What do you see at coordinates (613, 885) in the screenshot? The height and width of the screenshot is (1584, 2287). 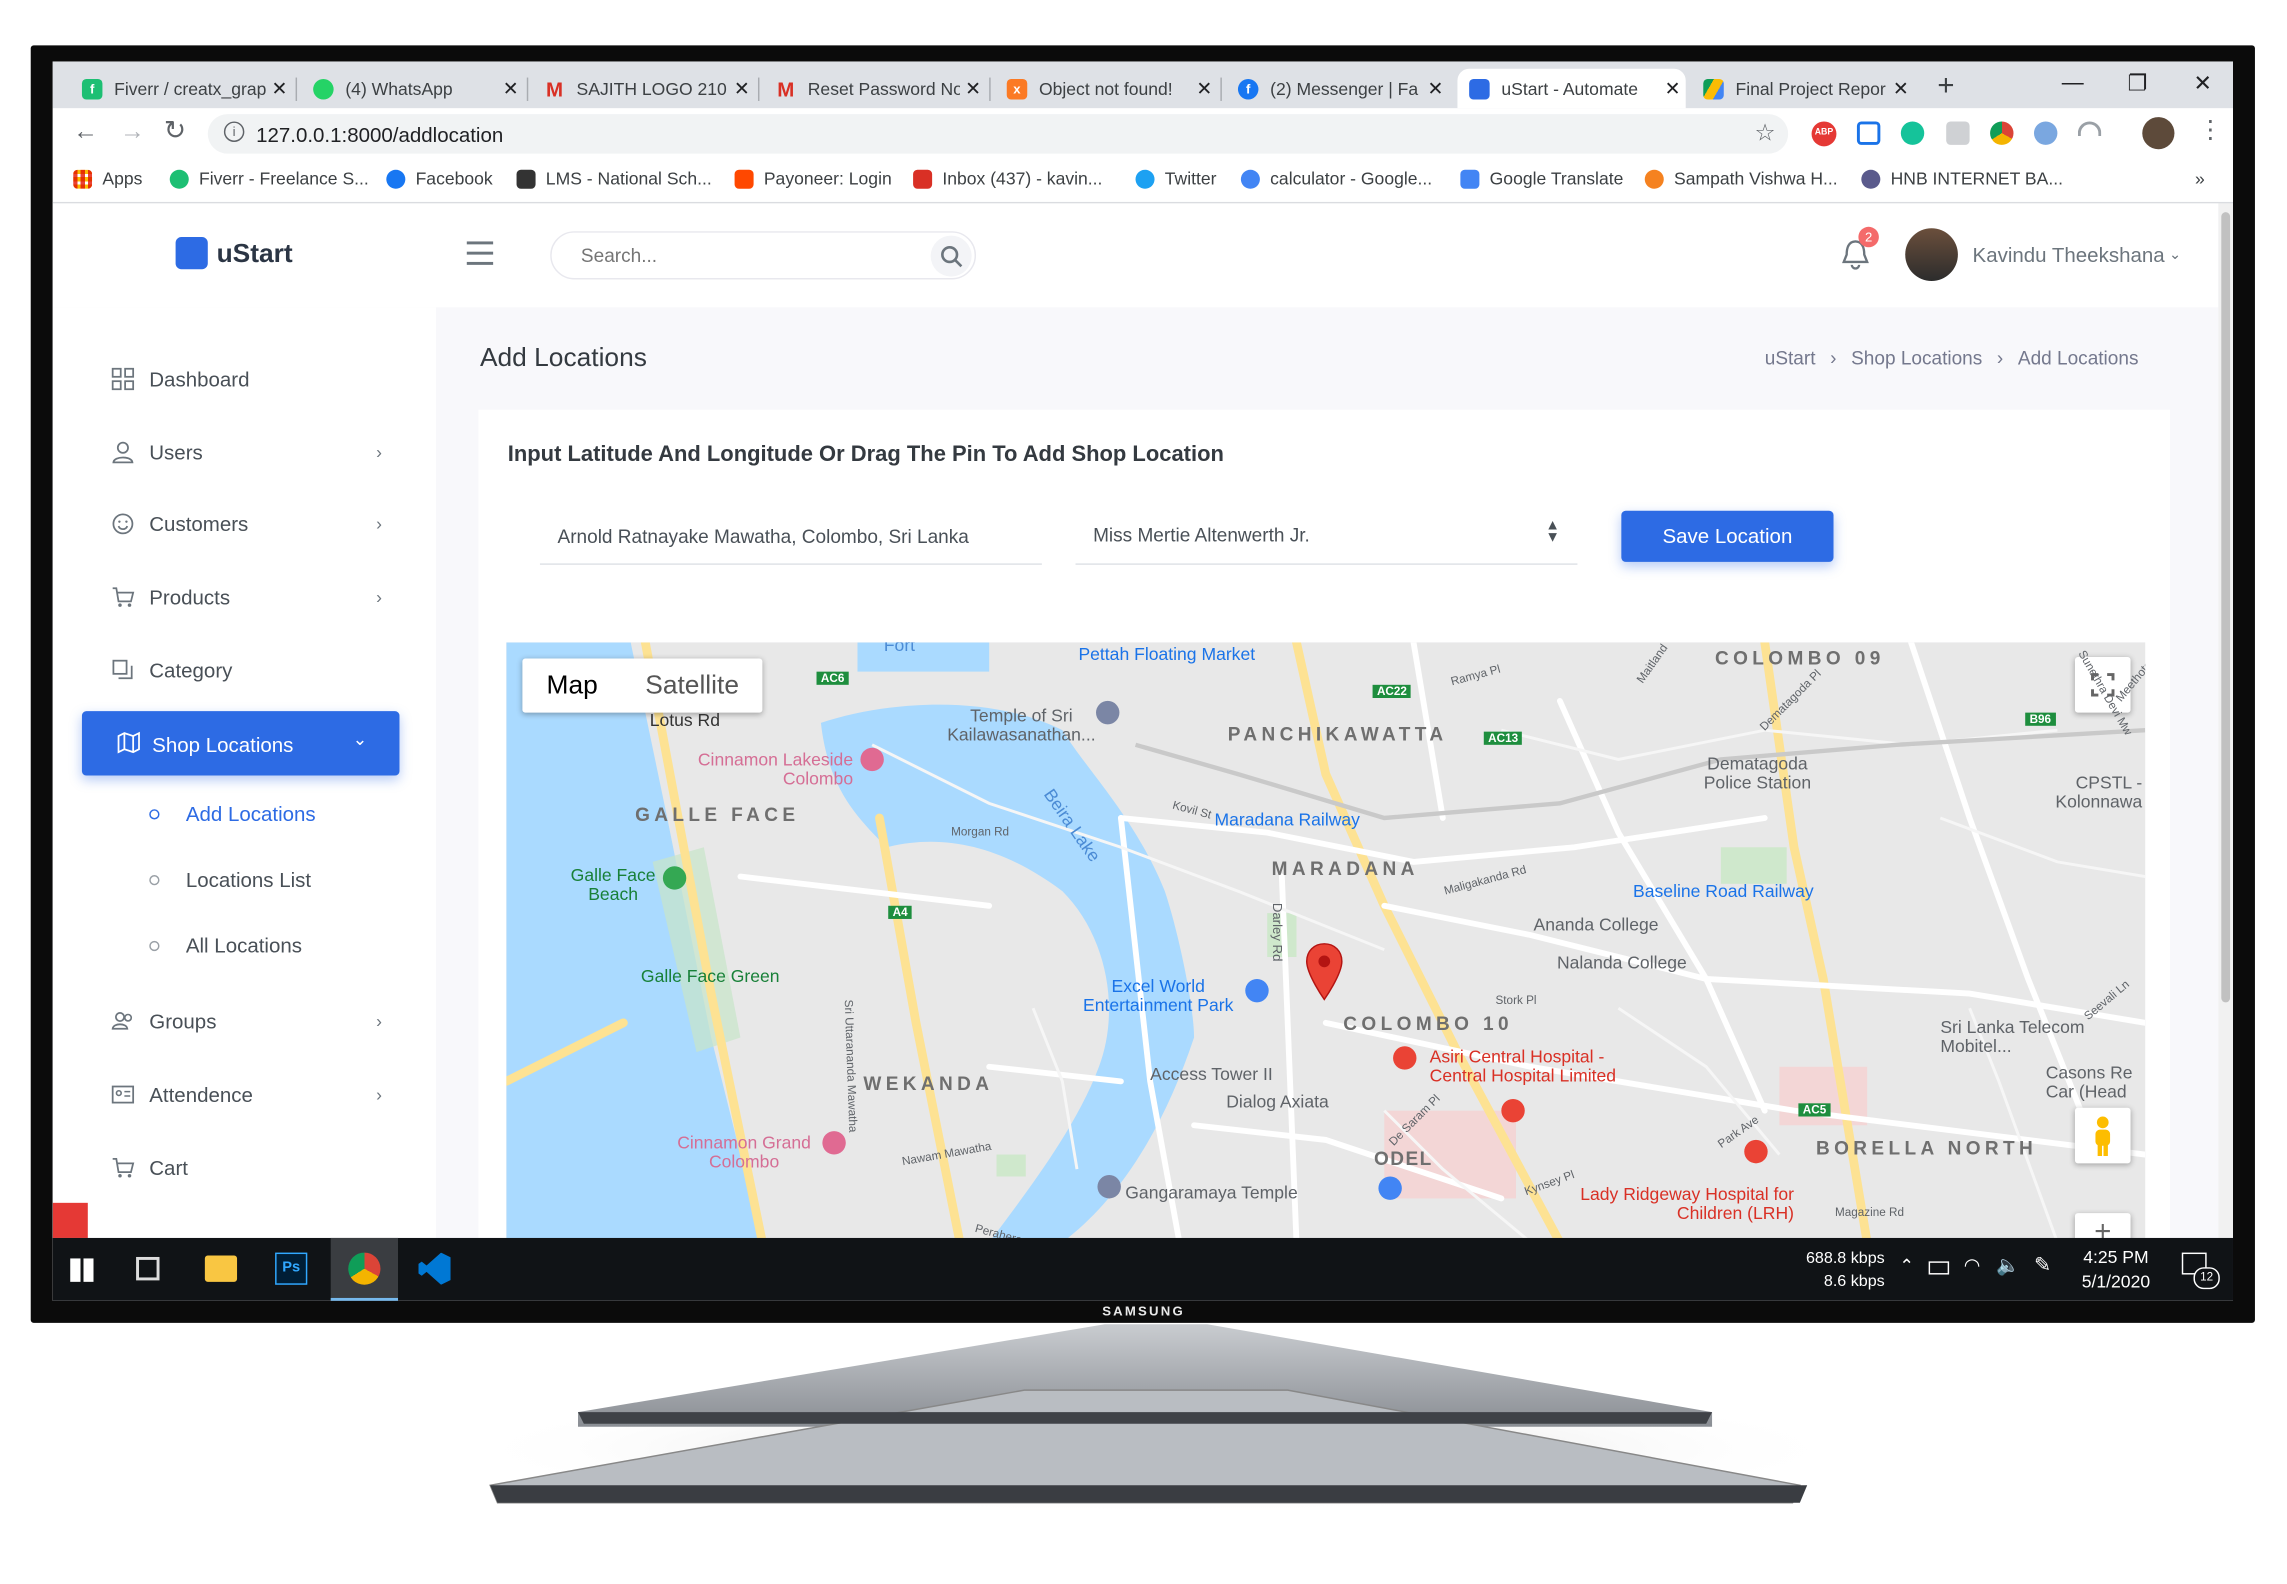 I see `map-place: Galle Face Beach` at bounding box center [613, 885].